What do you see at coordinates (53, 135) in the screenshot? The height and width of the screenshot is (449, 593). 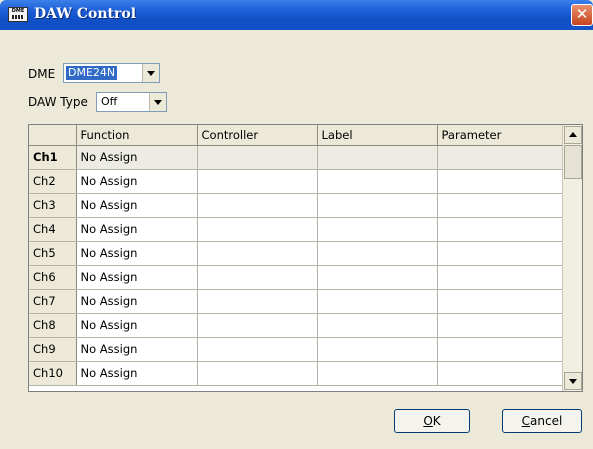 I see `corner-header` at bounding box center [53, 135].